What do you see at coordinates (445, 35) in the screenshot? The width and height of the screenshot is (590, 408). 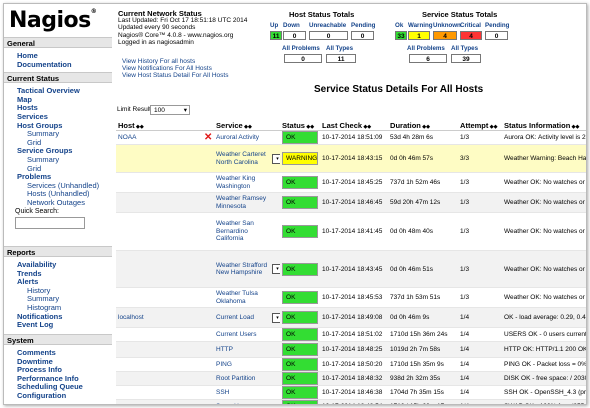 I see `service-count-unknown: 4` at bounding box center [445, 35].